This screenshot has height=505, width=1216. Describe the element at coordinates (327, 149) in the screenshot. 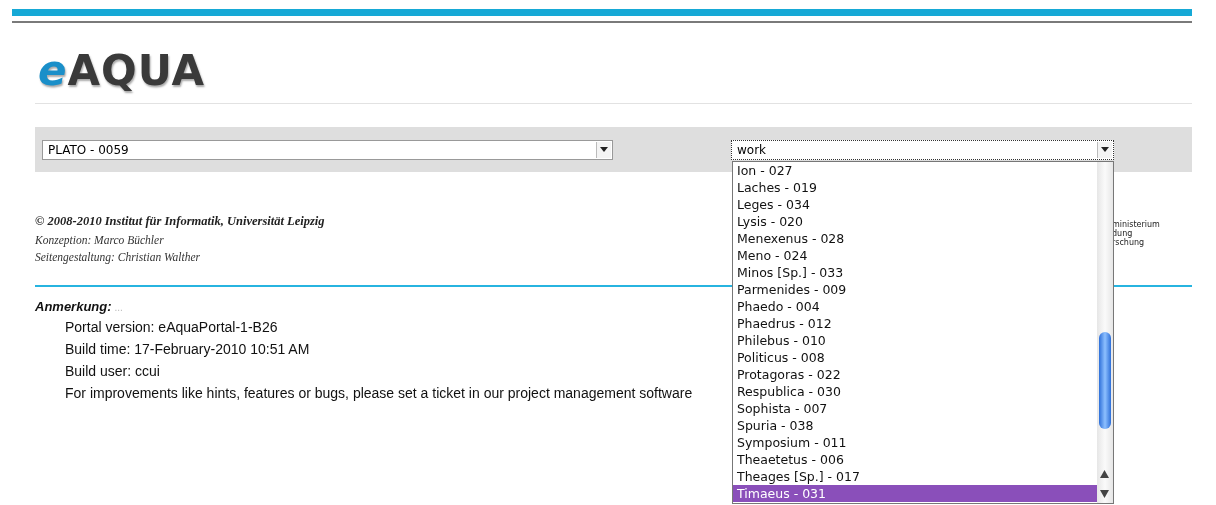

I see `author-select: PLATO - 0059` at that location.